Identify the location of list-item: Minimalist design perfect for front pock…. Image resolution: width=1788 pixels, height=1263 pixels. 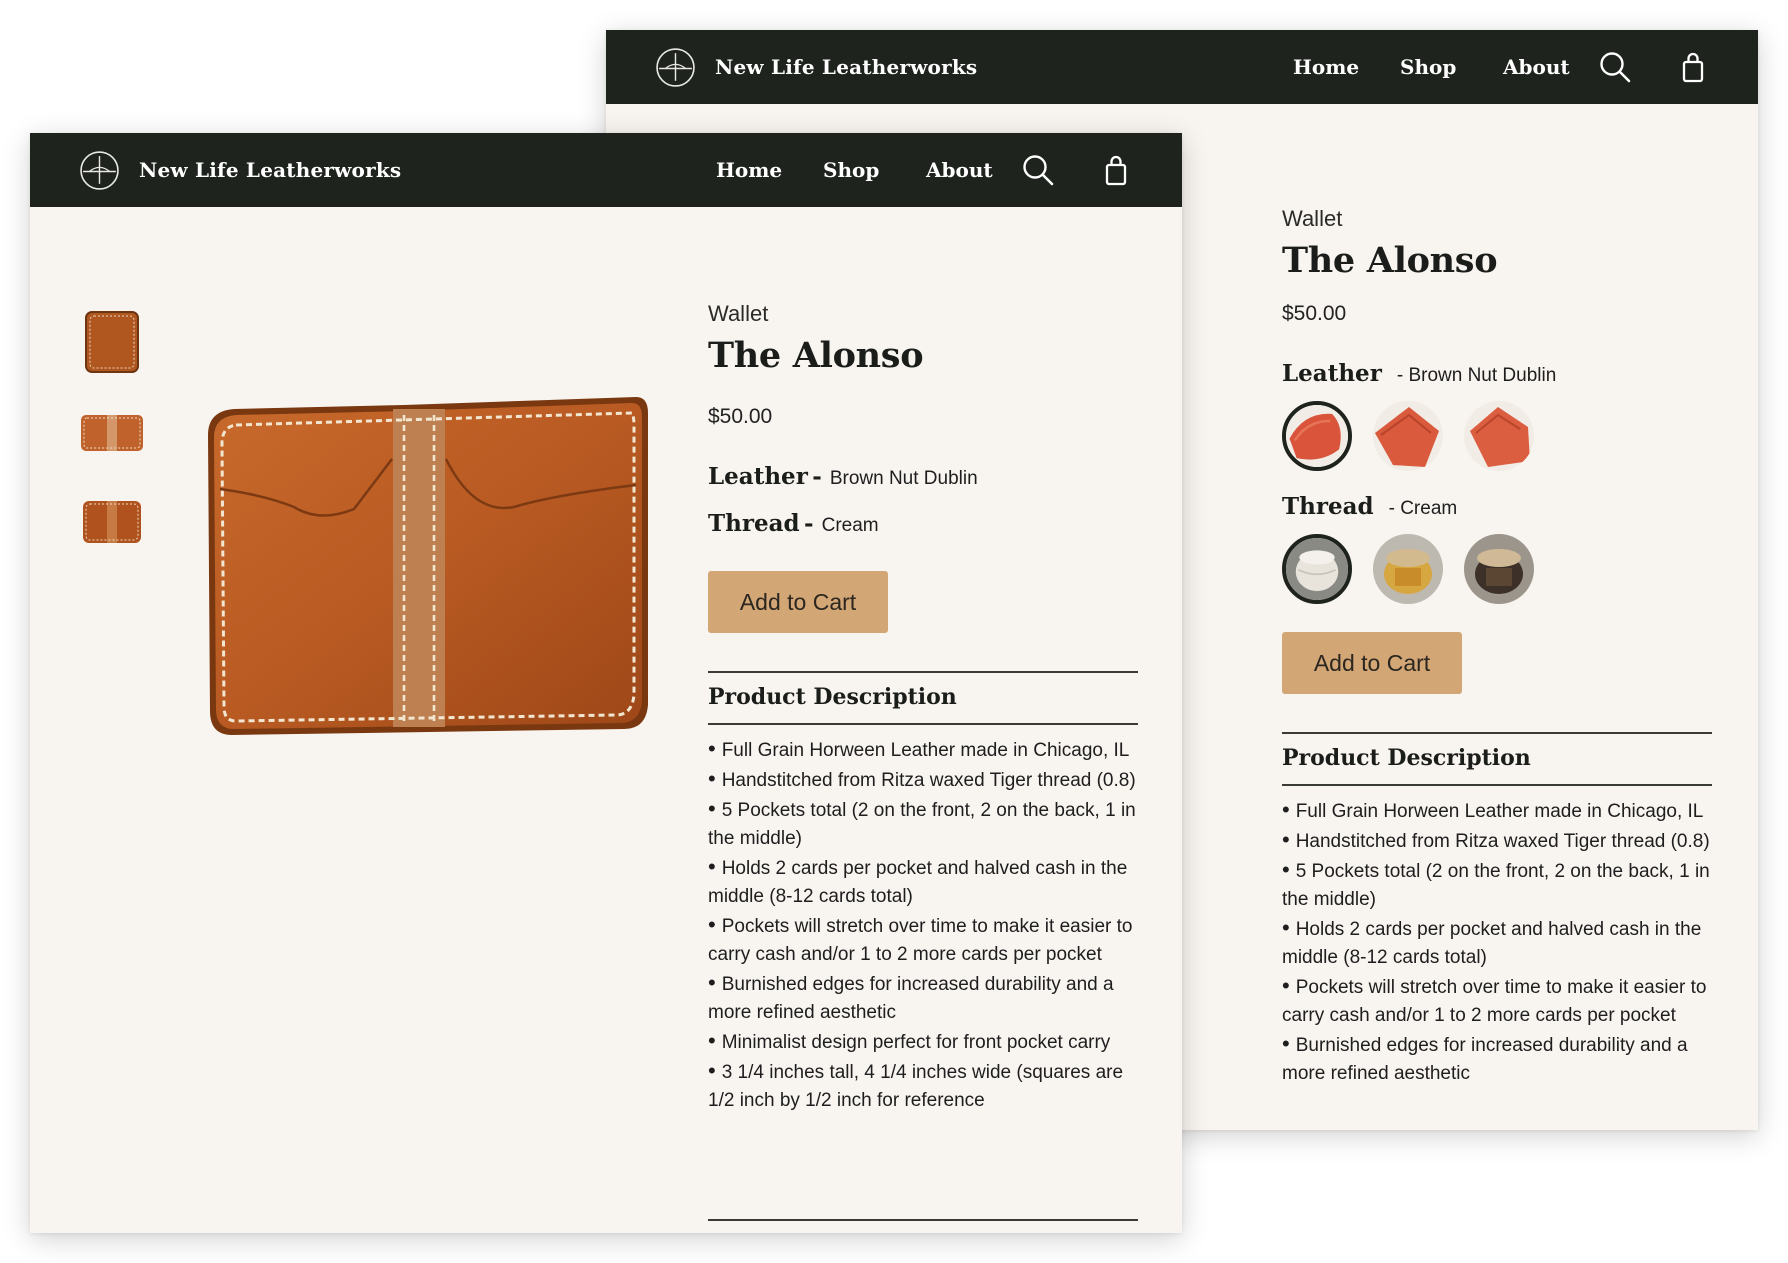
(924, 1042).